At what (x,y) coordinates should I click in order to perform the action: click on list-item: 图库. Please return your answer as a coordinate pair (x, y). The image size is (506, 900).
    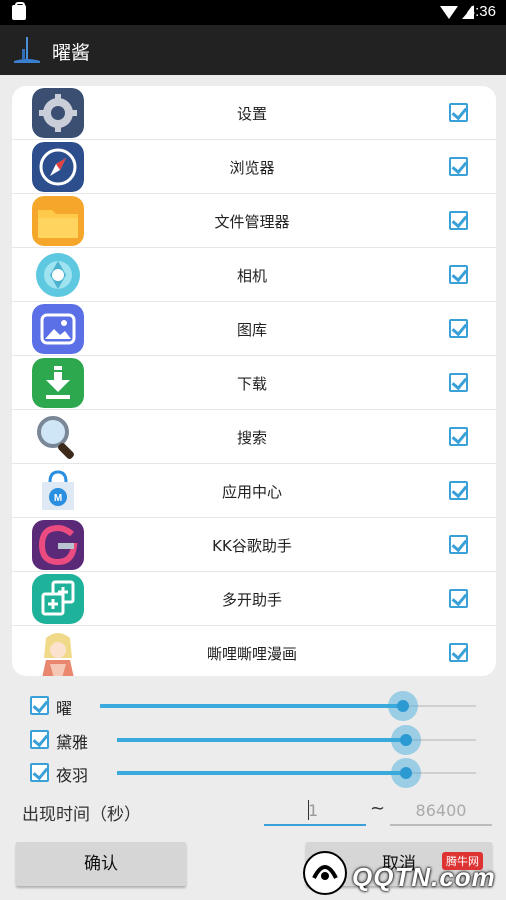
    Looking at the image, I should click on (254, 329).